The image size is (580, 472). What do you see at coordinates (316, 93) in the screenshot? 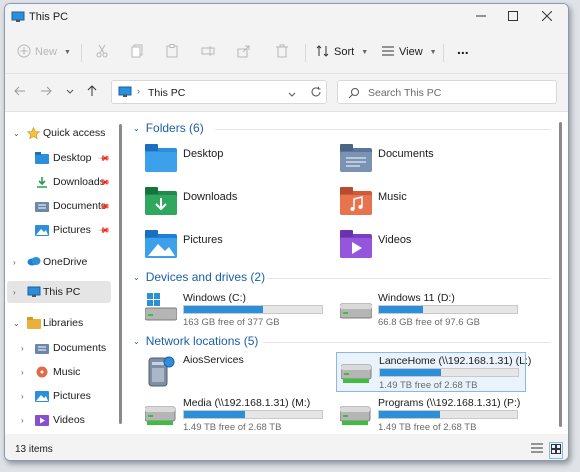
I see `refresh-icon` at bounding box center [316, 93].